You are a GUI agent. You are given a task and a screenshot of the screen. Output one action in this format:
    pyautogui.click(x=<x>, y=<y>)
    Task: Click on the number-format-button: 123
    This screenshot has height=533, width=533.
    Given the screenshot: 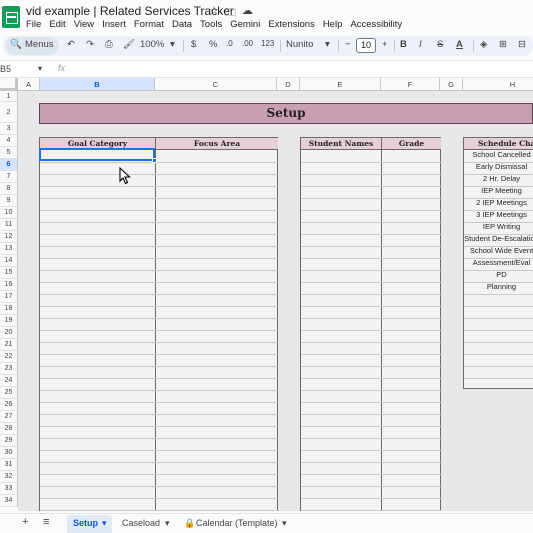 What is the action you would take?
    pyautogui.click(x=267, y=43)
    